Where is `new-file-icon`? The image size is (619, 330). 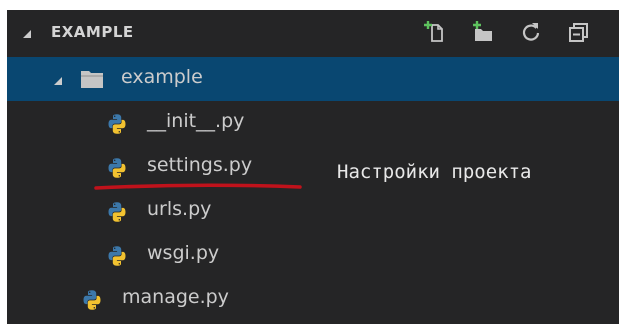
new-file-icon is located at coordinates (435, 34).